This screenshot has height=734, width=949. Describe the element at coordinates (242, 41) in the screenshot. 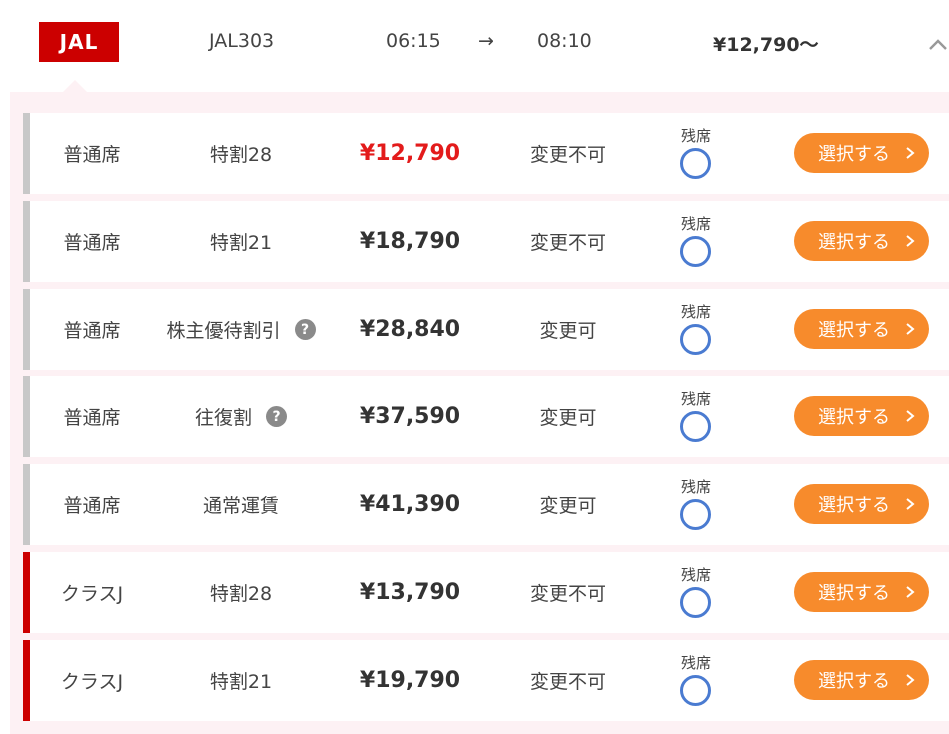

I see `flight-number: JAL303` at that location.